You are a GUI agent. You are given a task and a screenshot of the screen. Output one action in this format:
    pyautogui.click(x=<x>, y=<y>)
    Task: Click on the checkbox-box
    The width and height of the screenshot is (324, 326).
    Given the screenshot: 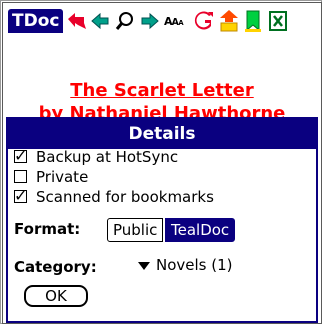 What is the action you would take?
    pyautogui.click(x=20, y=176)
    